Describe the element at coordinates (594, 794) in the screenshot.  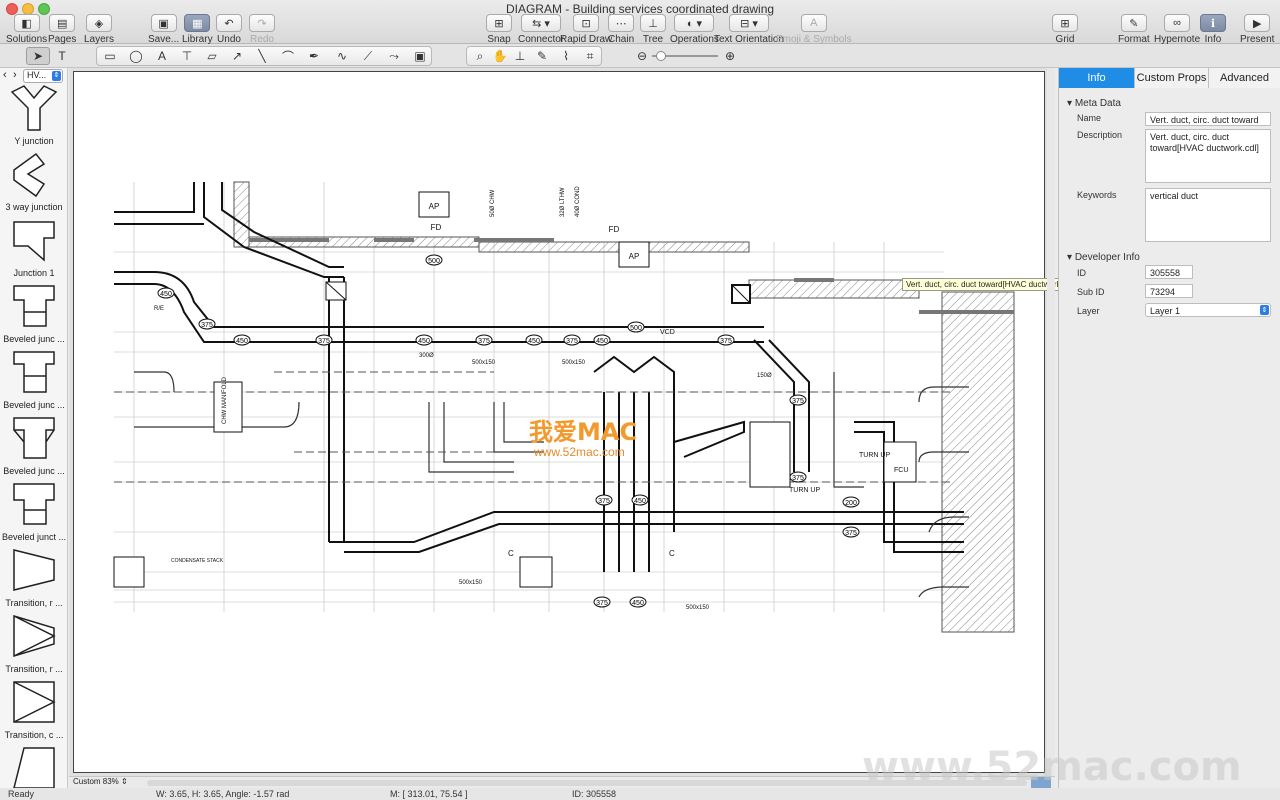
I see `status-id: ID: 305558` at that location.